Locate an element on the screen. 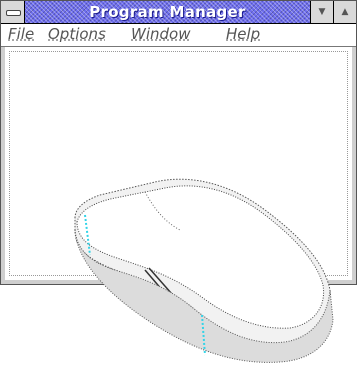 This screenshot has width=357, height=372. title-bar: Program Manager ▼ ▲ is located at coordinates (178, 12).